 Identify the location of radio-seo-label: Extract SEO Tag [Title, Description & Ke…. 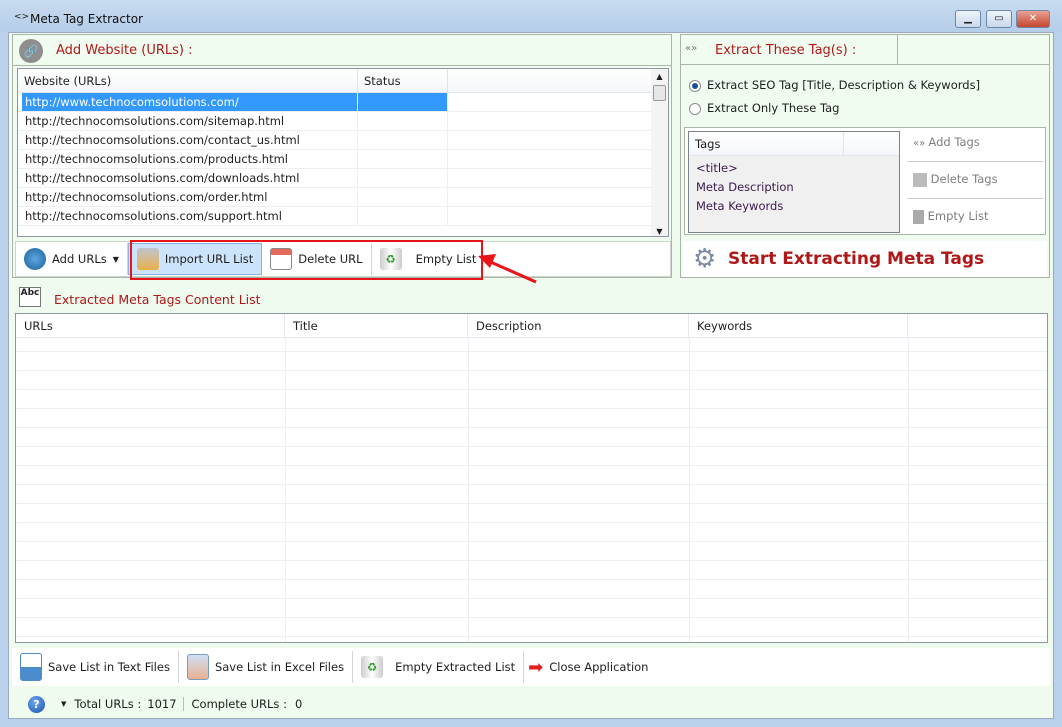
(844, 85).